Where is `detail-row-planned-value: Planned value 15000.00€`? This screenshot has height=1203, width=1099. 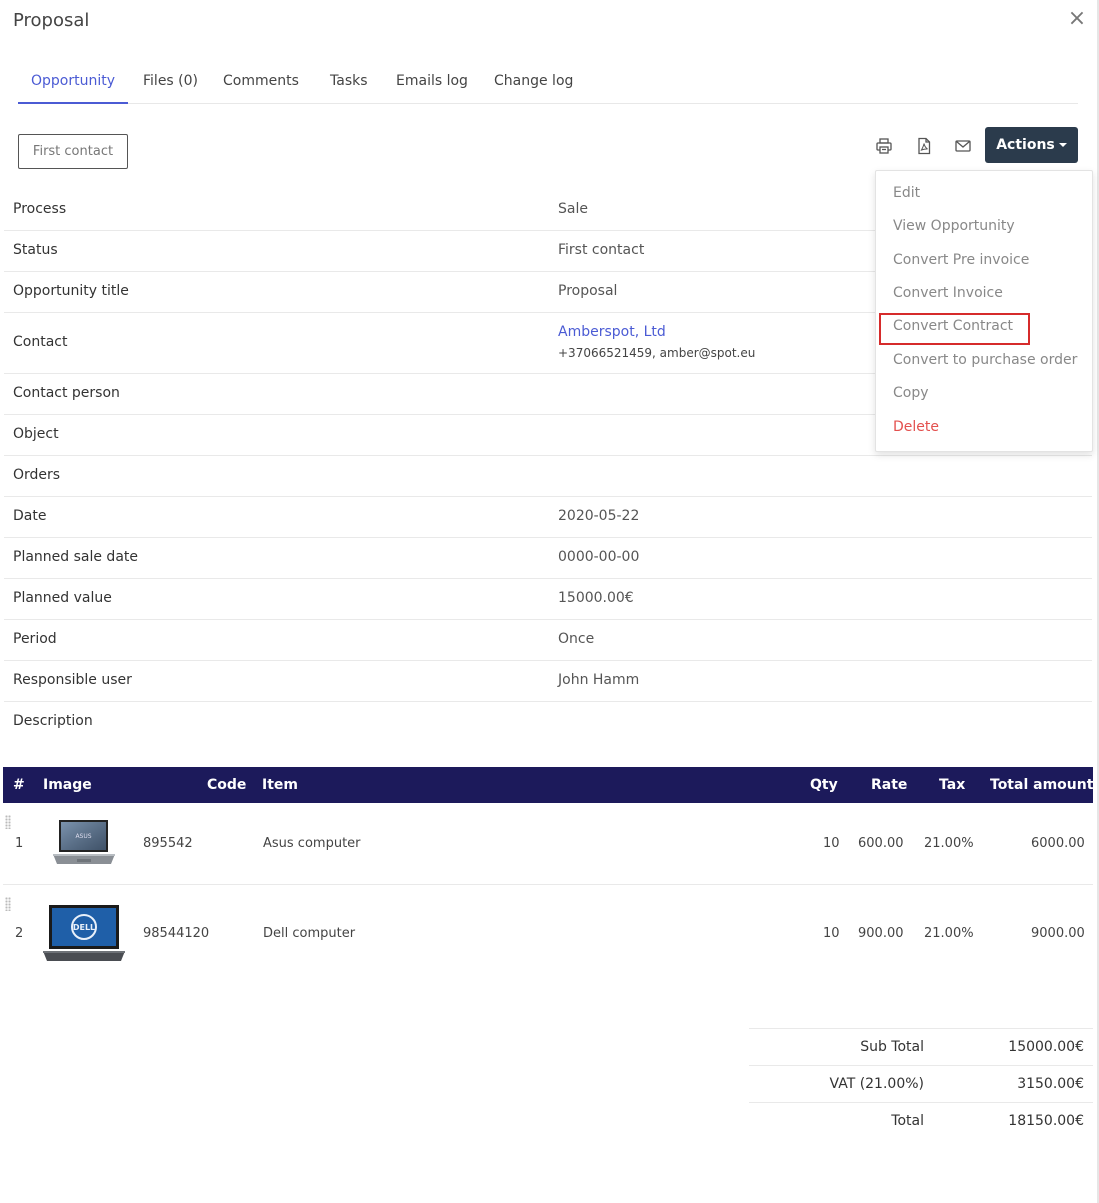
detail-row-planned-value: Planned value 15000.00€ is located at coordinates (548, 599).